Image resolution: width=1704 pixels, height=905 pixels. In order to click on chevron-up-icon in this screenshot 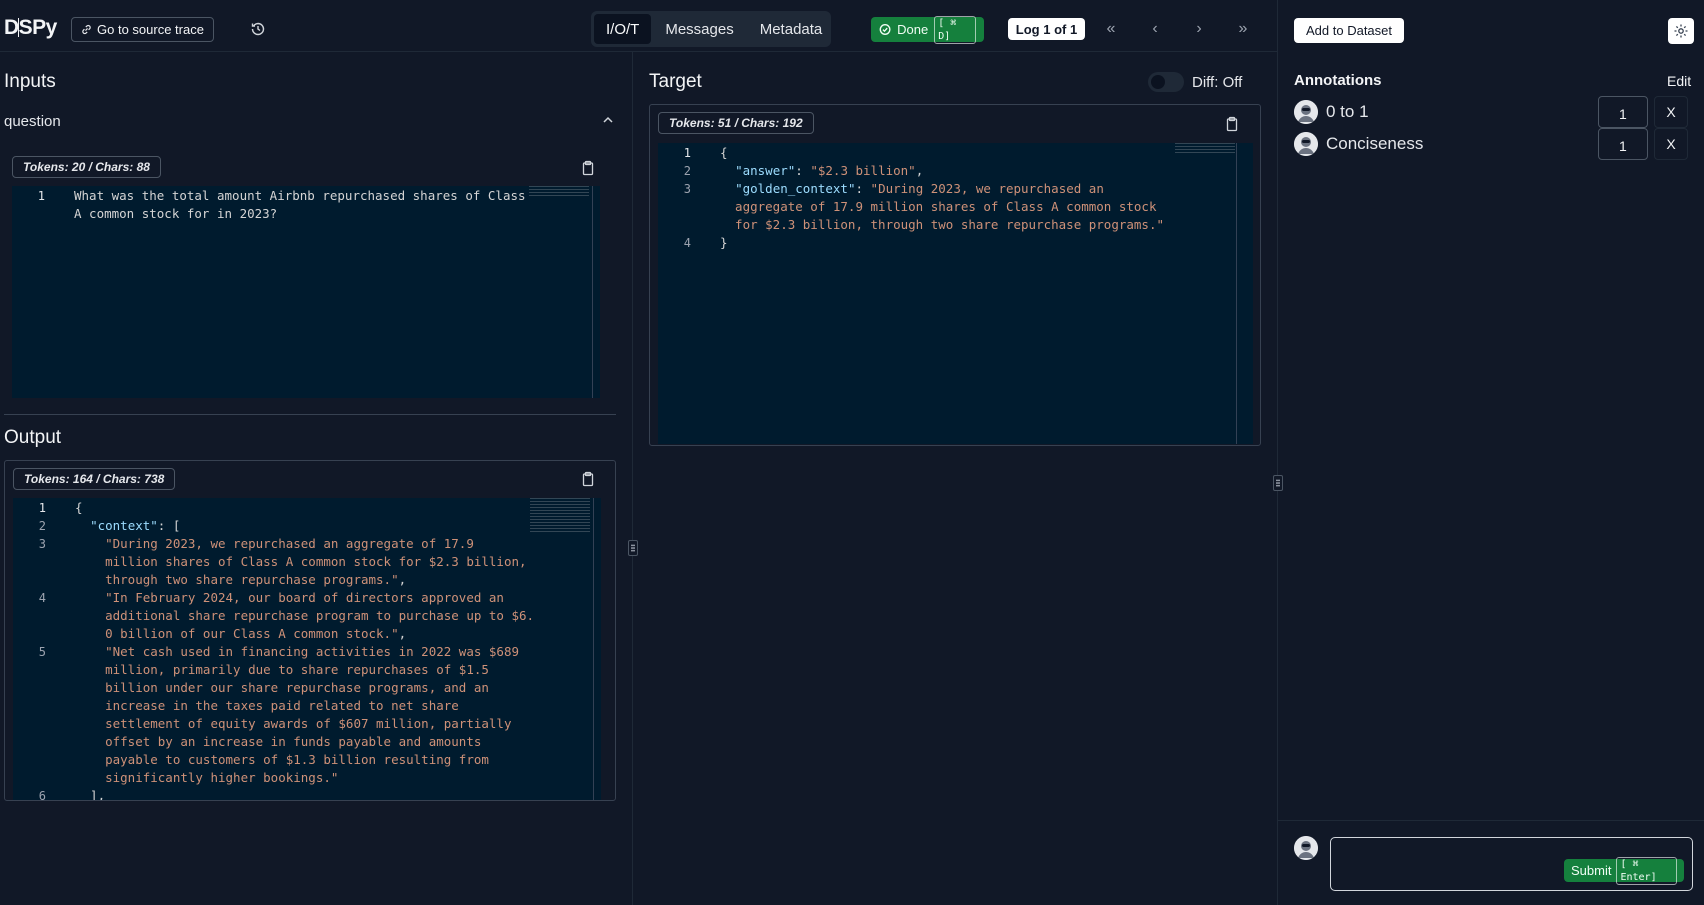, I will do `click(608, 120)`.